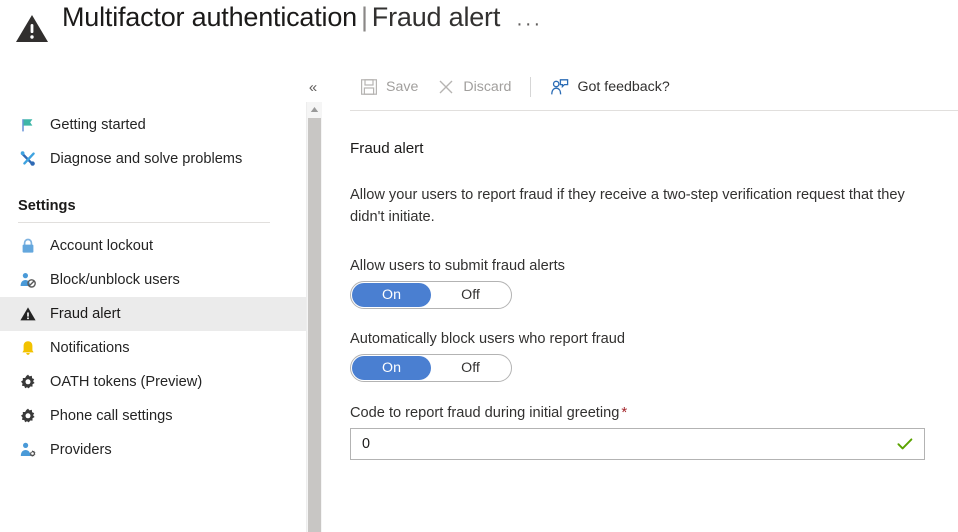 This screenshot has width=958, height=532. I want to click on sidebar-section-heading: Settings, so click(47, 206).